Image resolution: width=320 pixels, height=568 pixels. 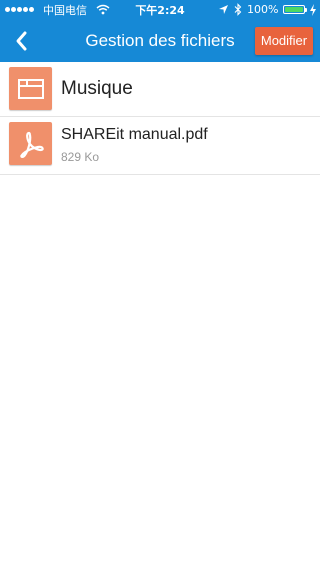 I want to click on list-item-file: SHAREit manual.pdf 829 Ko, so click(x=160, y=146).